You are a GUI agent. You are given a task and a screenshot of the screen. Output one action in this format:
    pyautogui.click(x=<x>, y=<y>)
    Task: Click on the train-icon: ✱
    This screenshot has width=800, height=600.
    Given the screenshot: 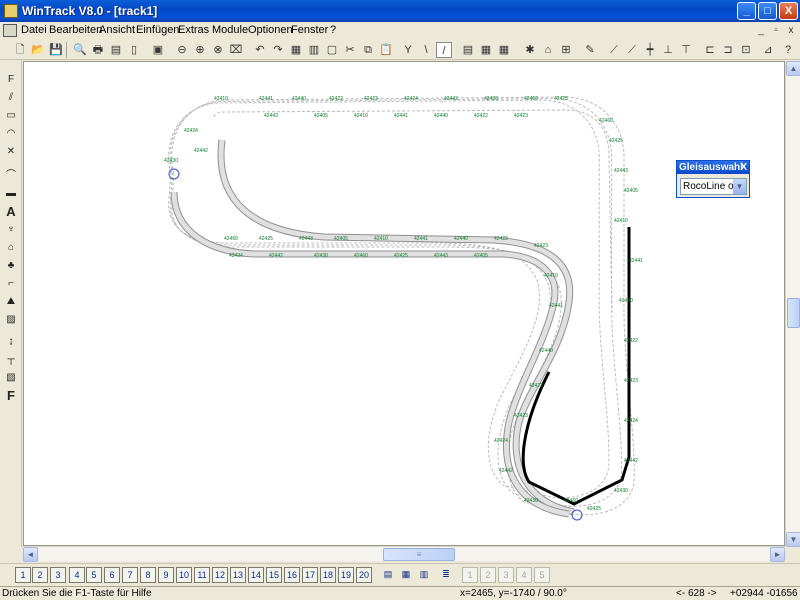 What is the action you would take?
    pyautogui.click(x=530, y=50)
    